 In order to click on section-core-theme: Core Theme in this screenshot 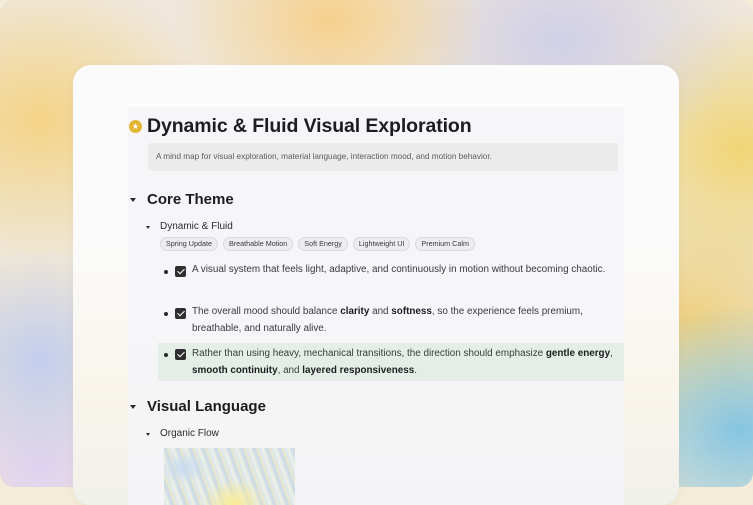, I will do `click(181, 200)`.